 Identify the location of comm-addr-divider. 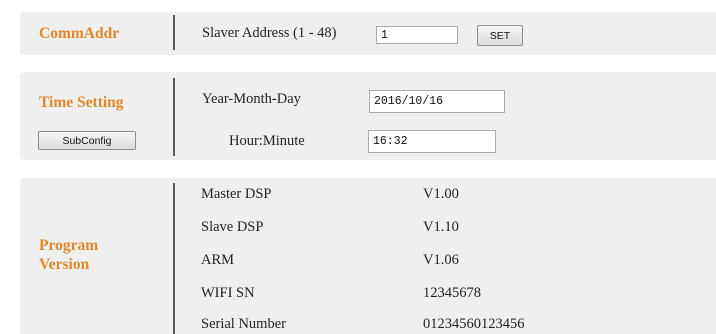
(174, 32).